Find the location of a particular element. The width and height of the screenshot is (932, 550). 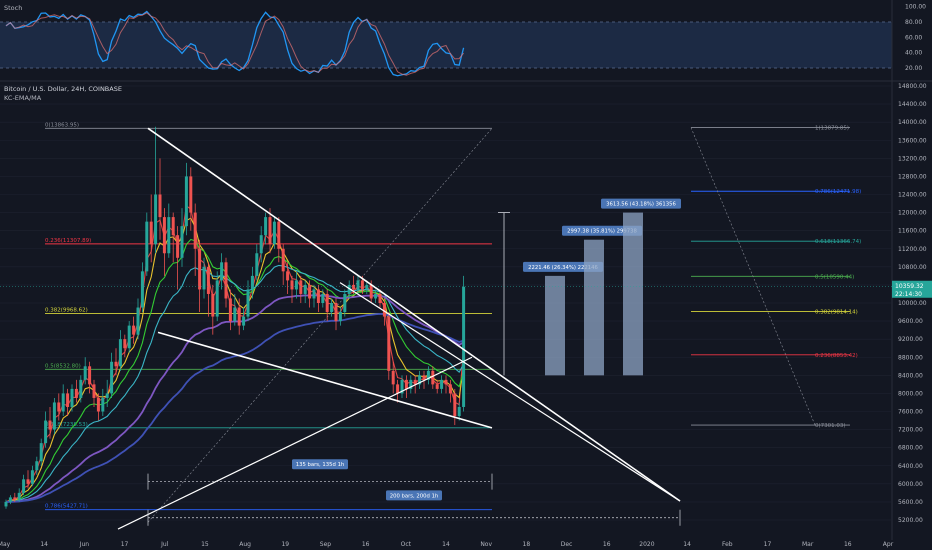

price-tick-label: 7600.00 is located at coordinates (910, 412).